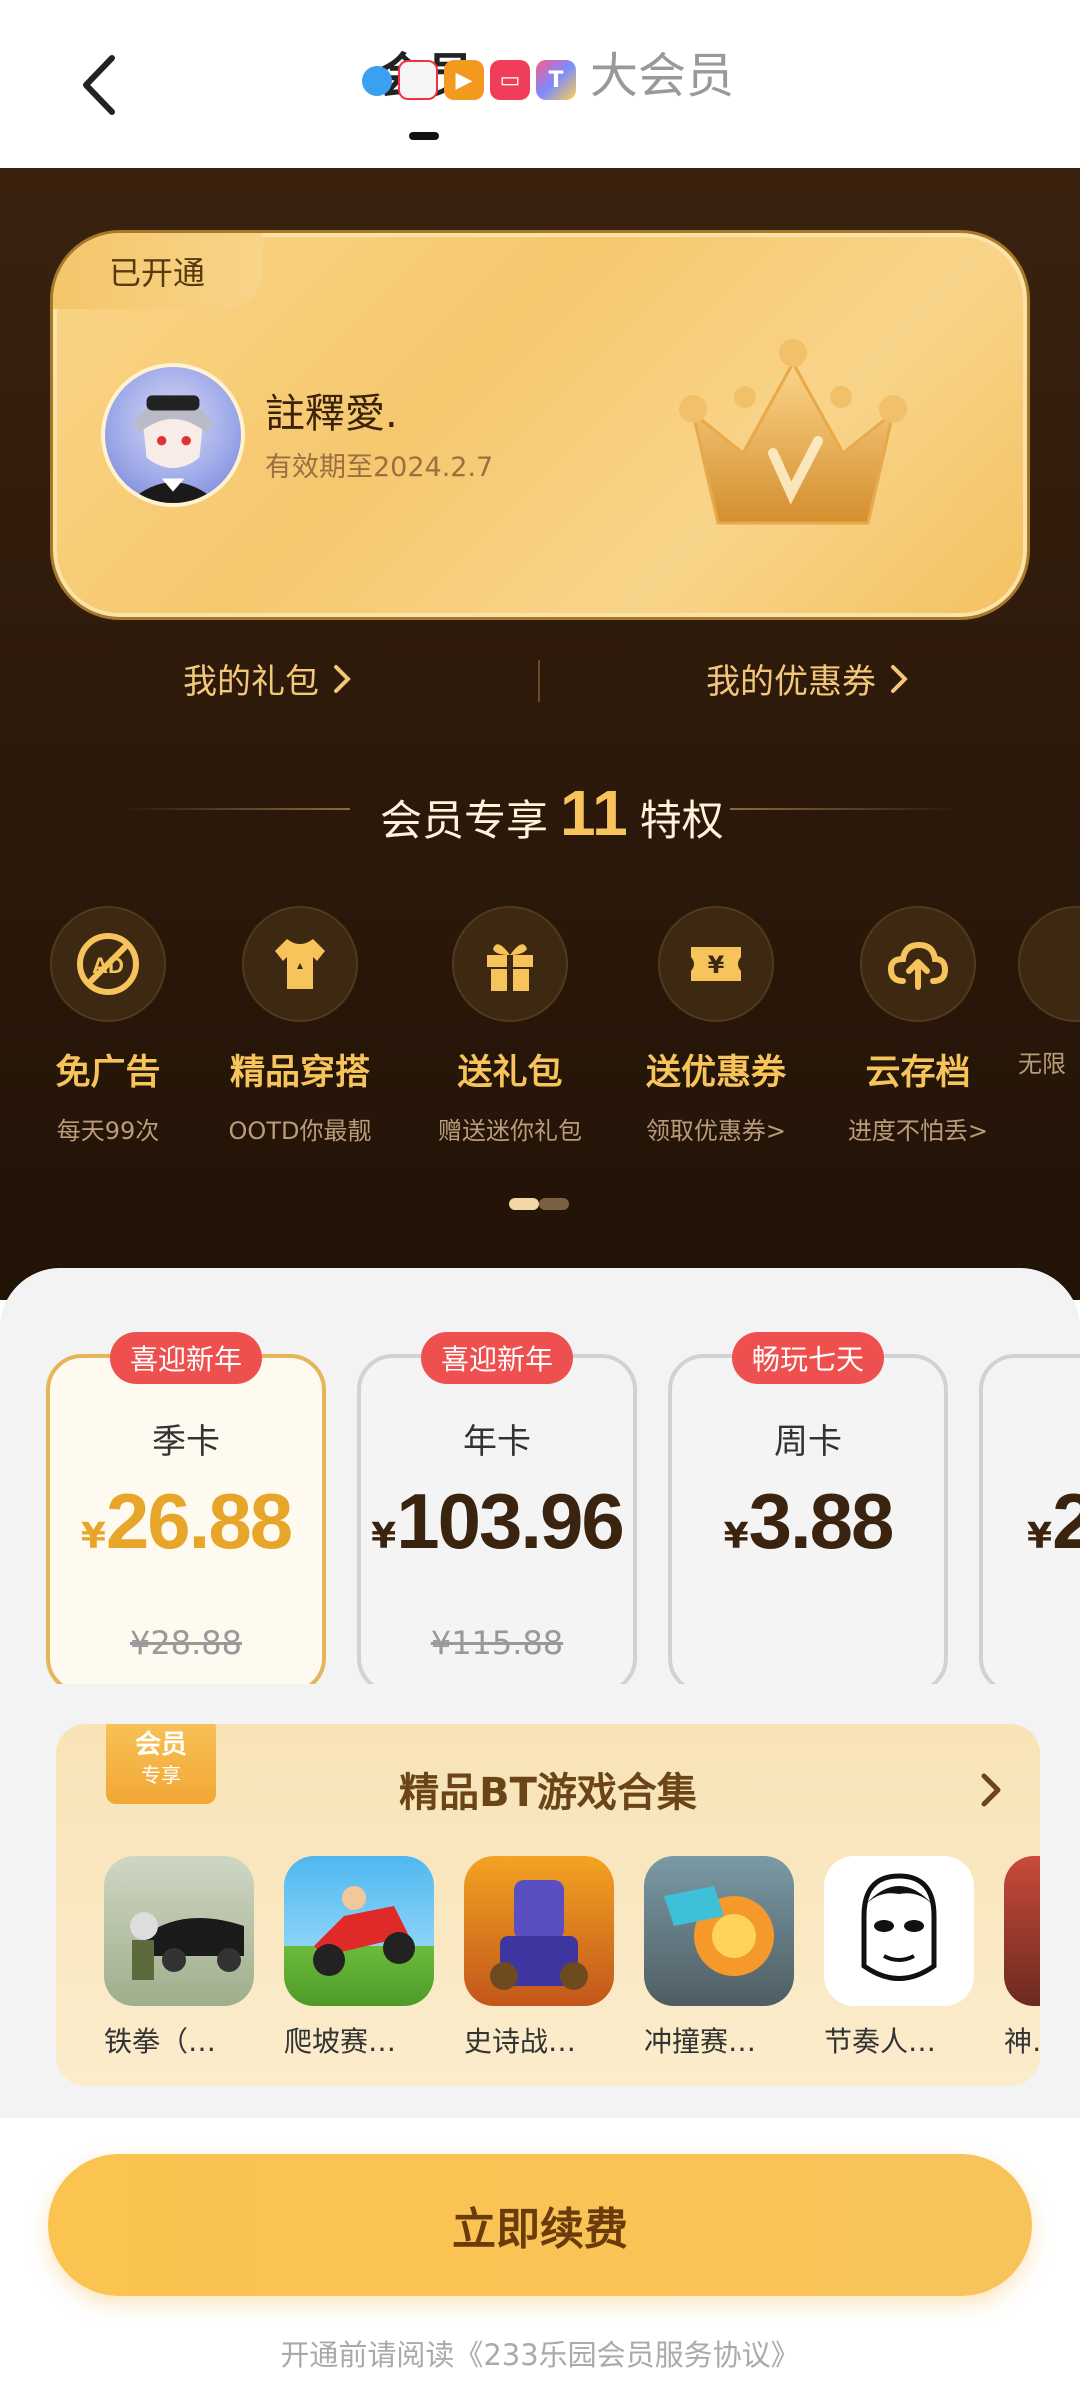  I want to click on plan-name: 季卡, so click(186, 1442).